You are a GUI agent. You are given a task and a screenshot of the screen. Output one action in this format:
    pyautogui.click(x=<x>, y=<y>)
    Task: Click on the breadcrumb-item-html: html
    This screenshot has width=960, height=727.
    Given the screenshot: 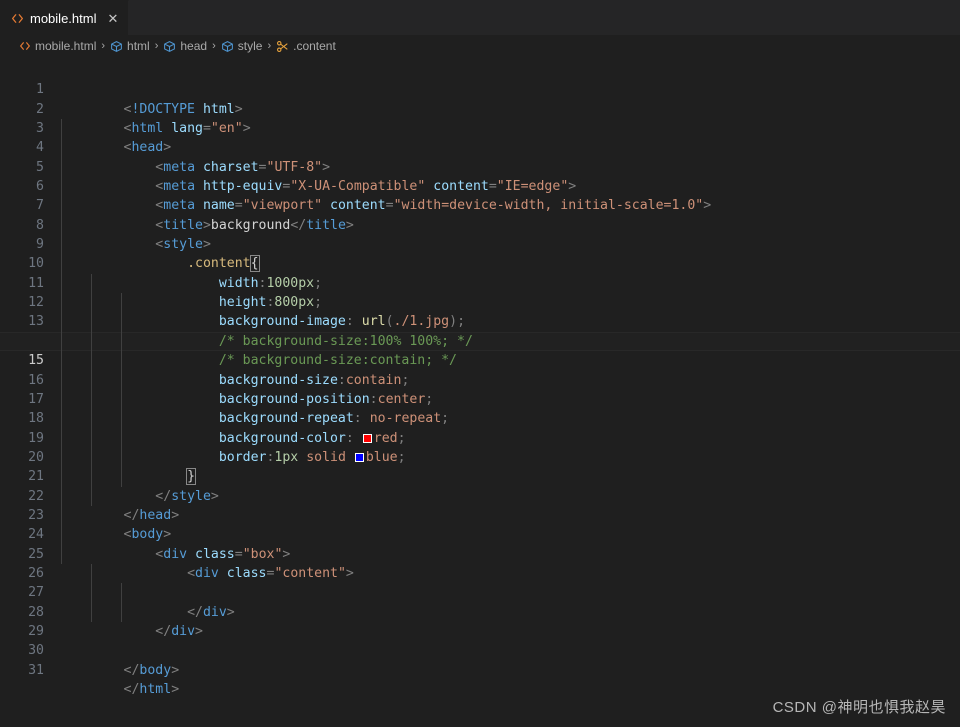 What is the action you would take?
    pyautogui.click(x=130, y=46)
    